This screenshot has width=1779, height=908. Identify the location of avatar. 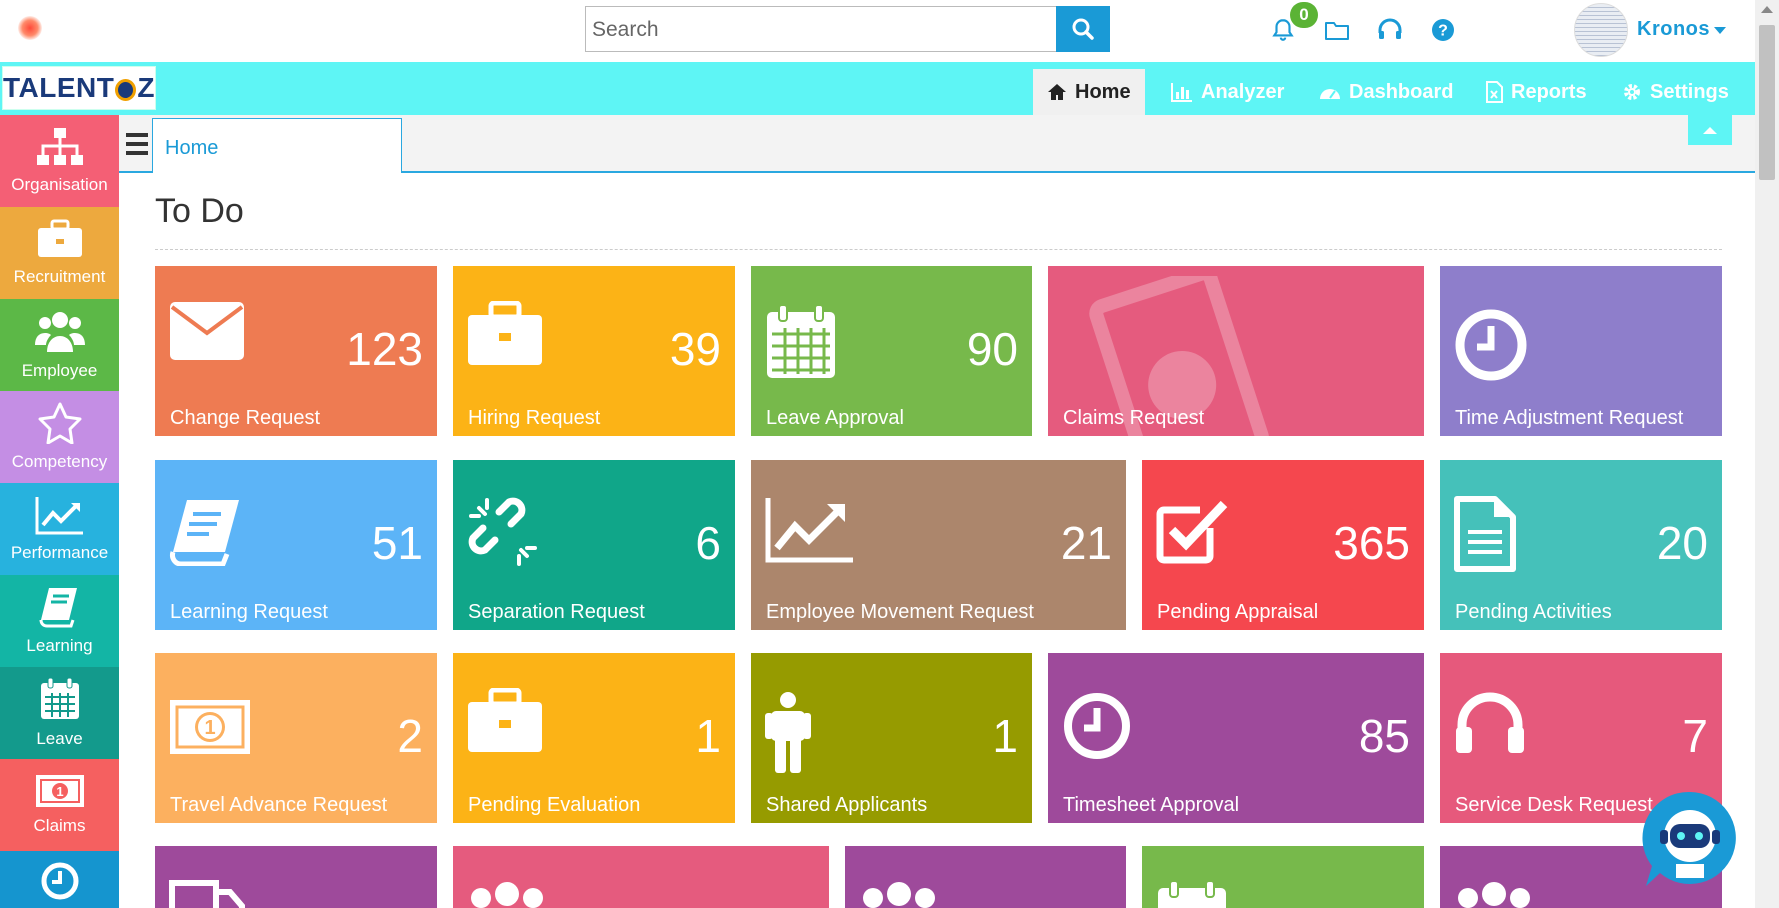
(1601, 30).